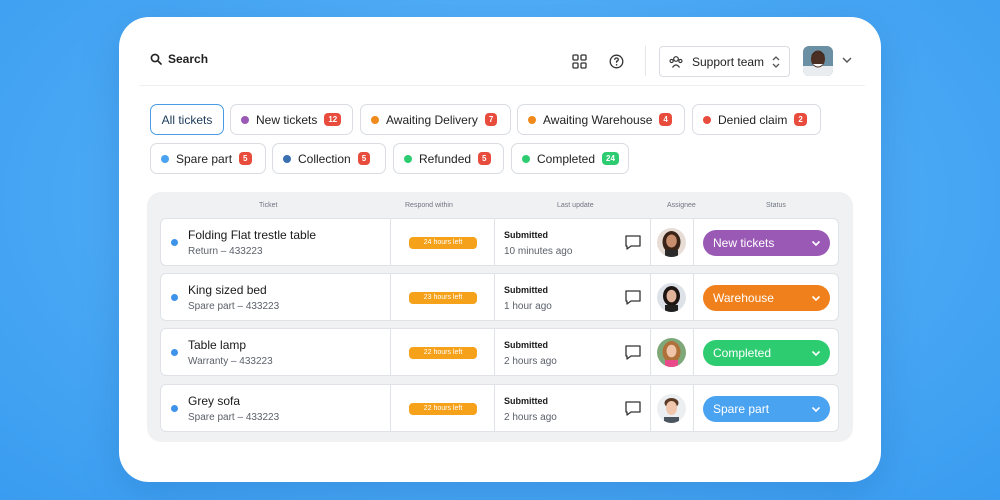  What do you see at coordinates (776, 205) in the screenshot?
I see `column-header-status: Status` at bounding box center [776, 205].